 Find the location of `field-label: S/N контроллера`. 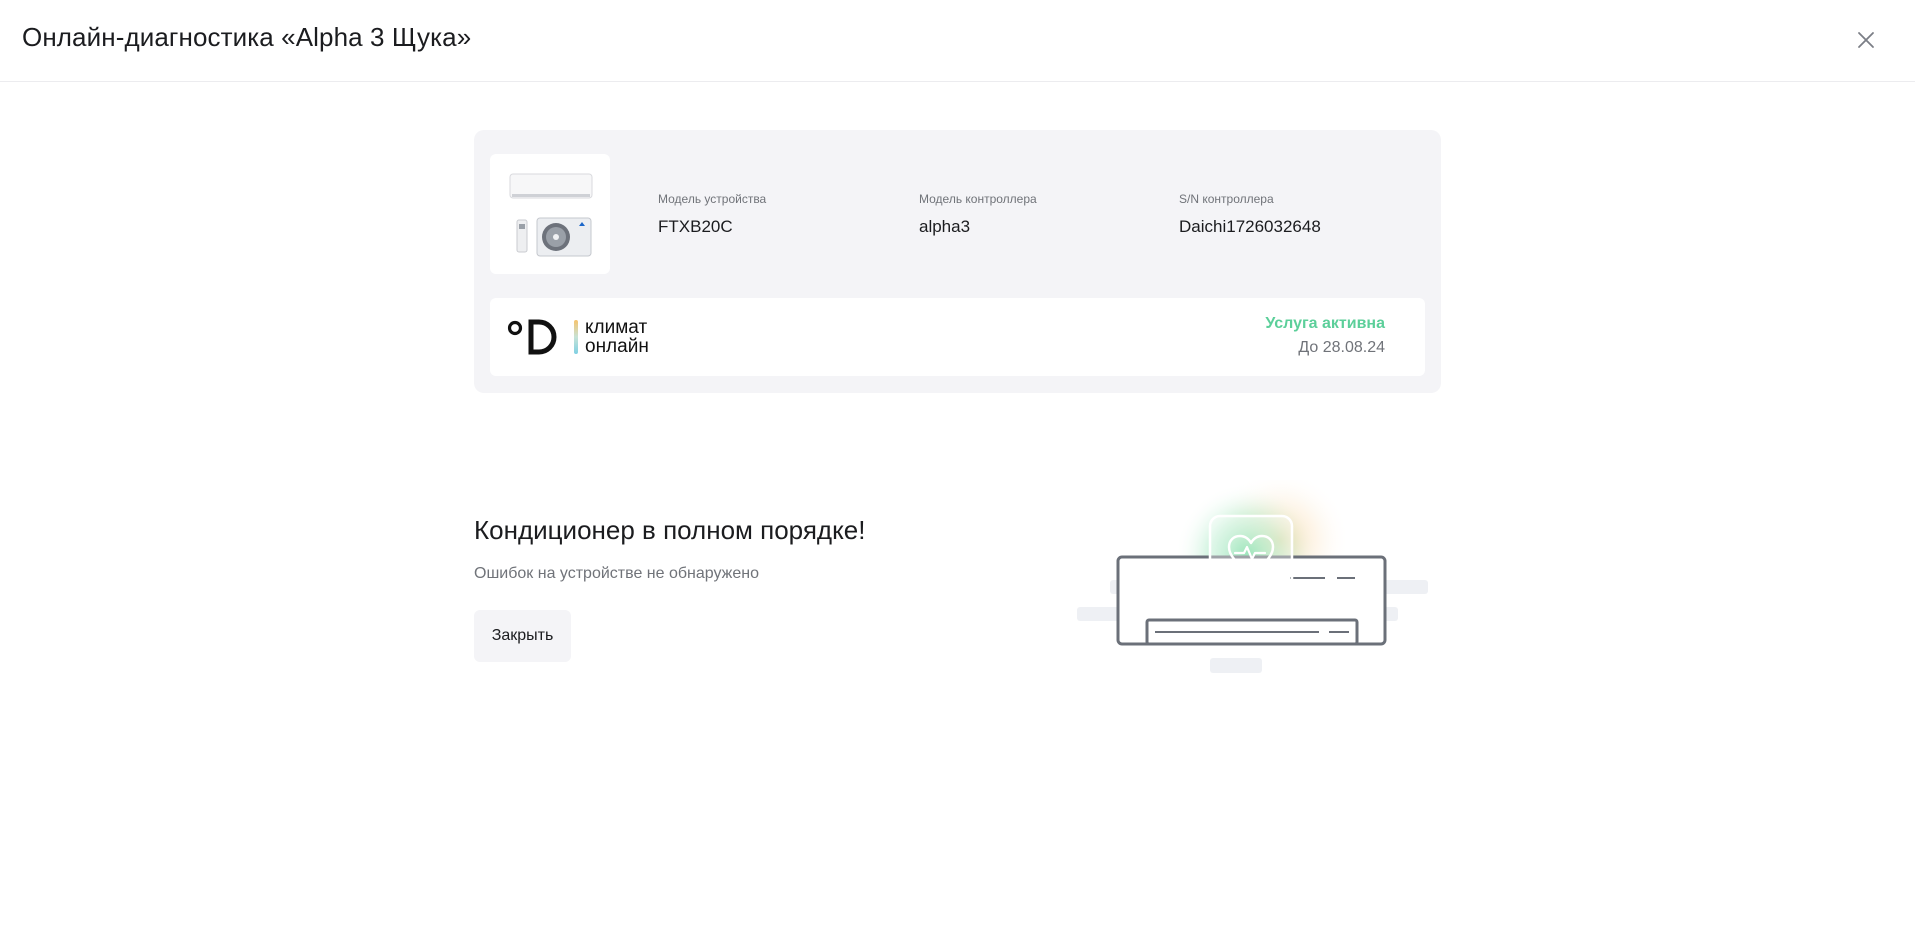

field-label: S/N контроллера is located at coordinates (1226, 199).